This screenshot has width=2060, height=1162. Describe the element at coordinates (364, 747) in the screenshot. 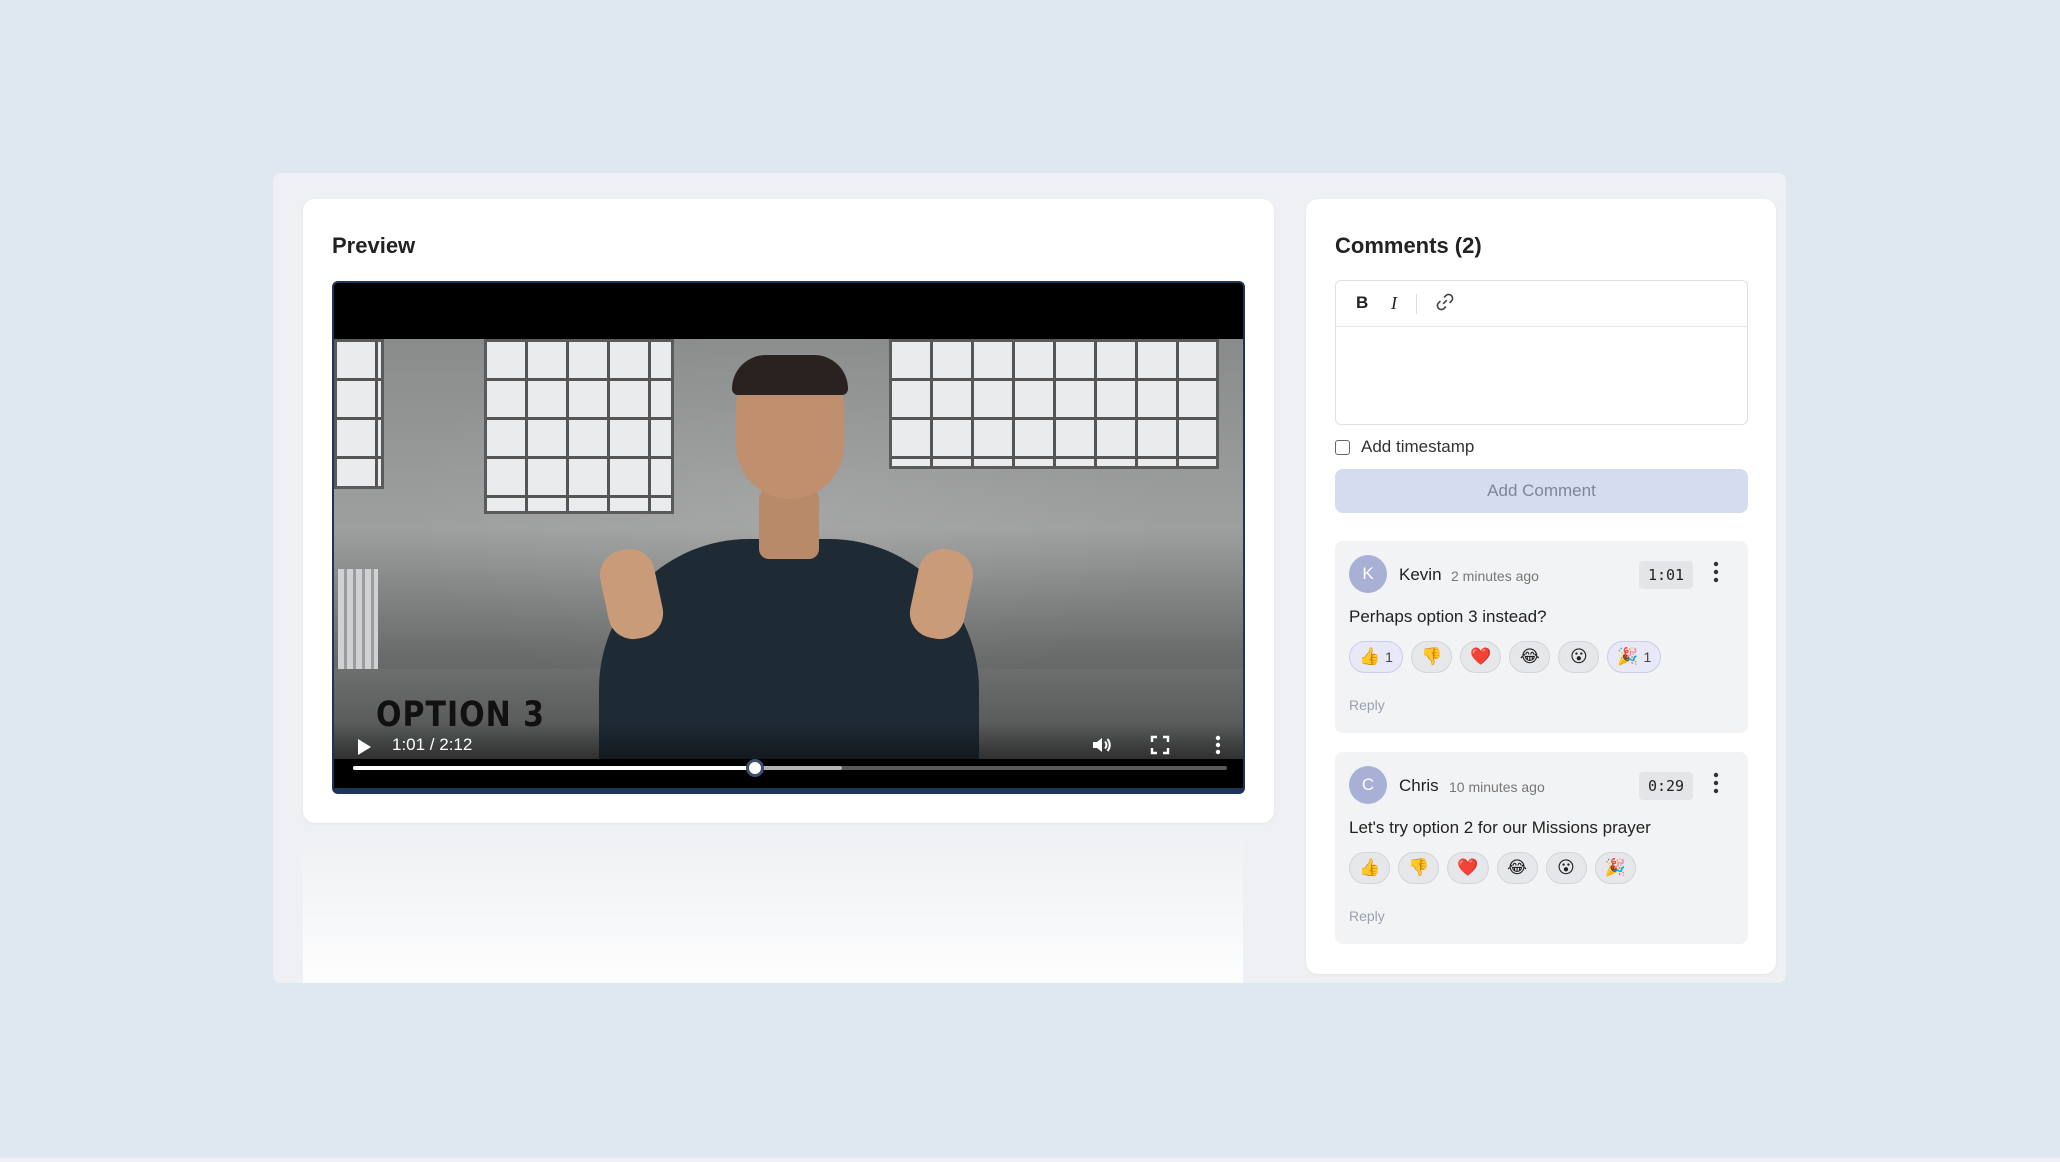

I see `play-icon` at that location.